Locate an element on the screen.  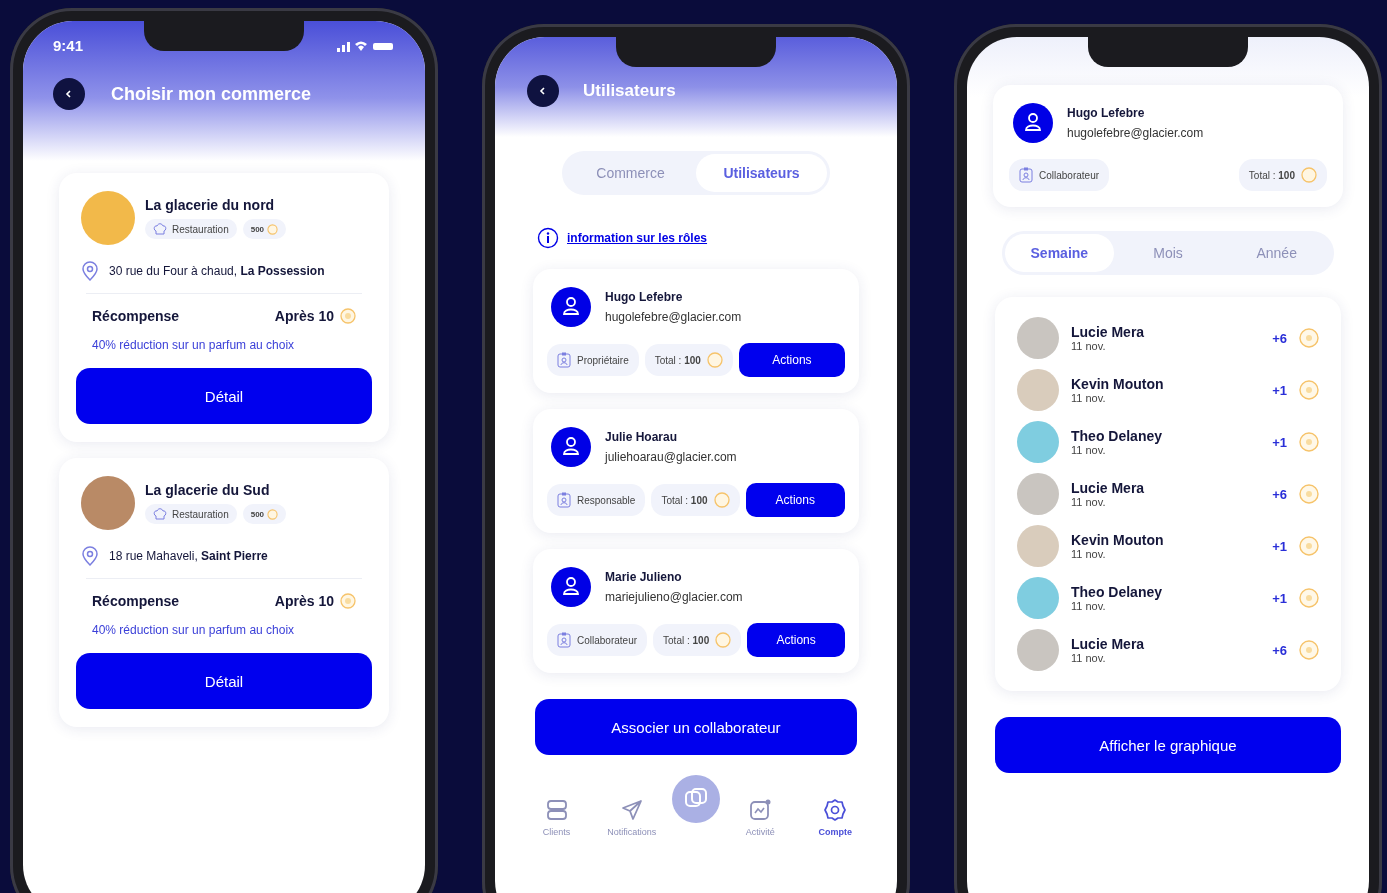
associate-button: Associer un collaborateur is located at coordinates (696, 727).